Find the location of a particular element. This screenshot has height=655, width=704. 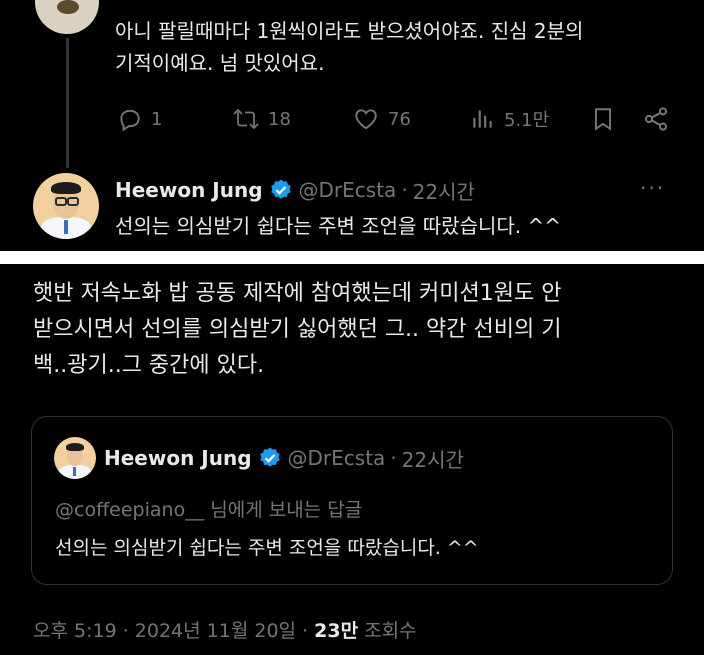

quoted-time: 22시간 is located at coordinates (432, 459).